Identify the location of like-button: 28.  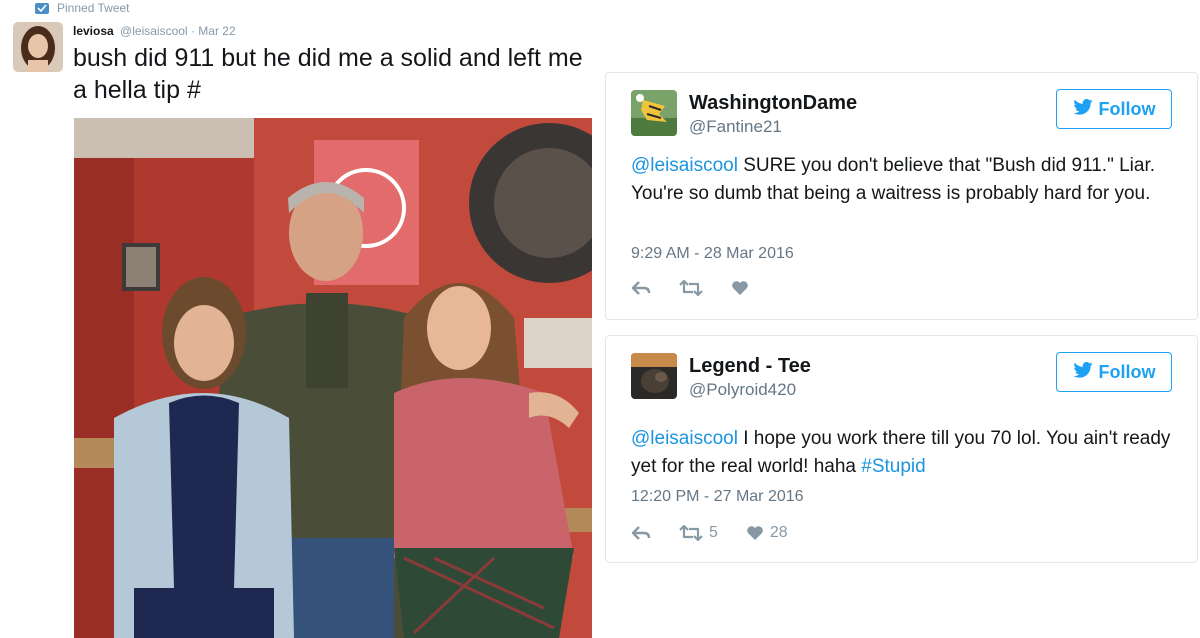
(767, 533).